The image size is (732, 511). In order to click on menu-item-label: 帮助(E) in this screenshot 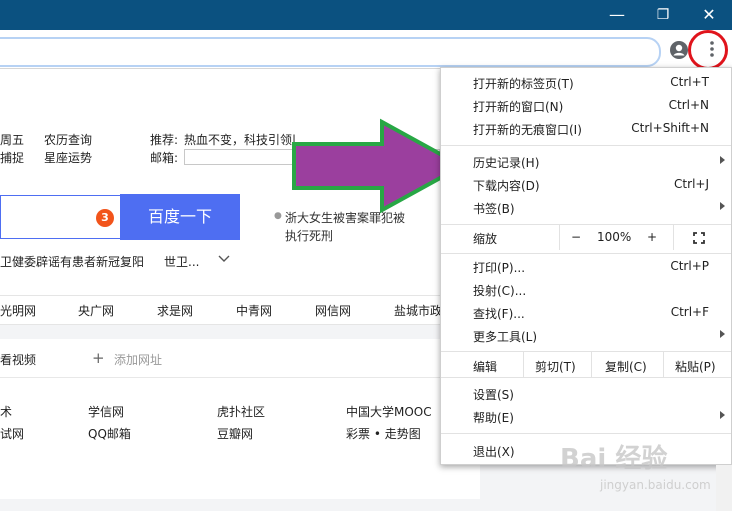, I will do `click(493, 418)`.